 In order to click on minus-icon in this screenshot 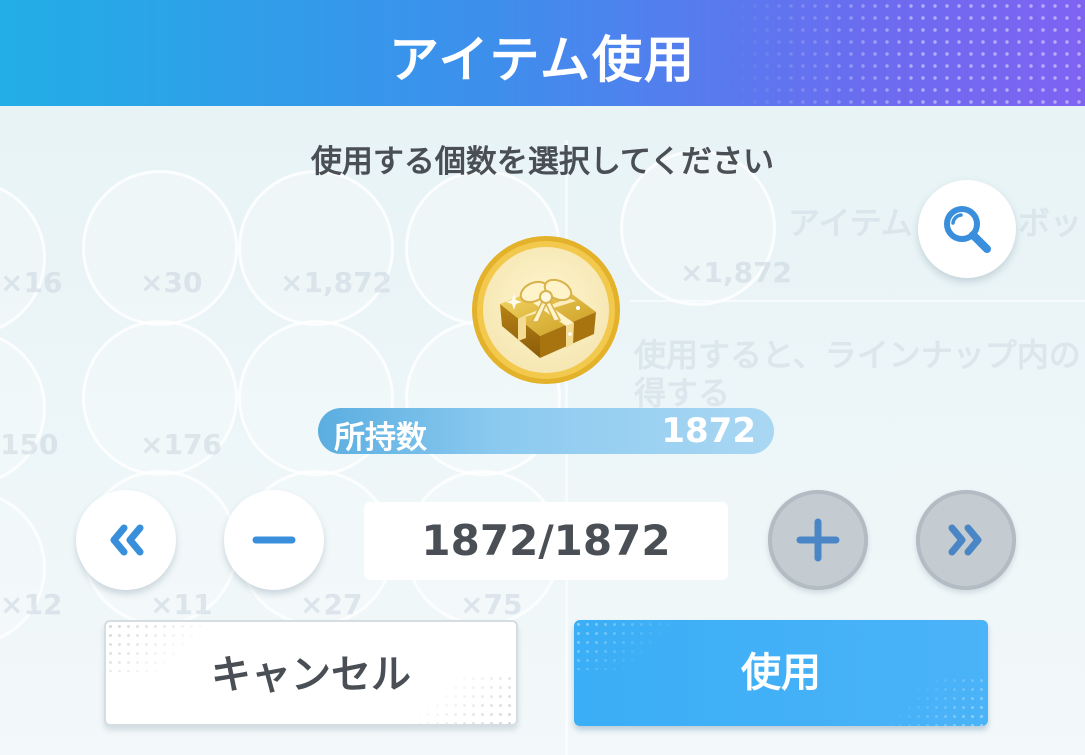, I will do `click(274, 540)`.